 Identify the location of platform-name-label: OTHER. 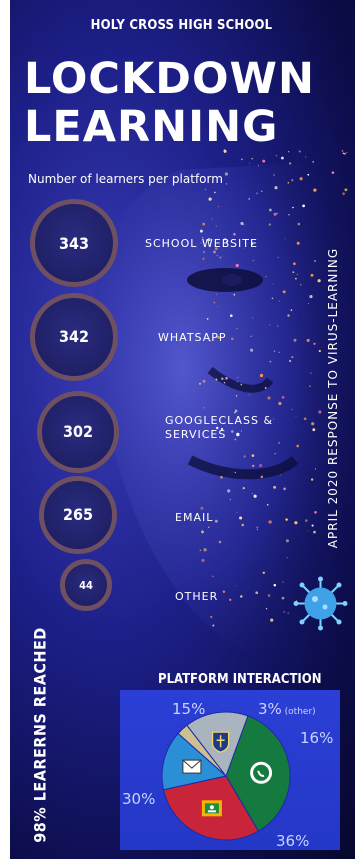
(197, 596).